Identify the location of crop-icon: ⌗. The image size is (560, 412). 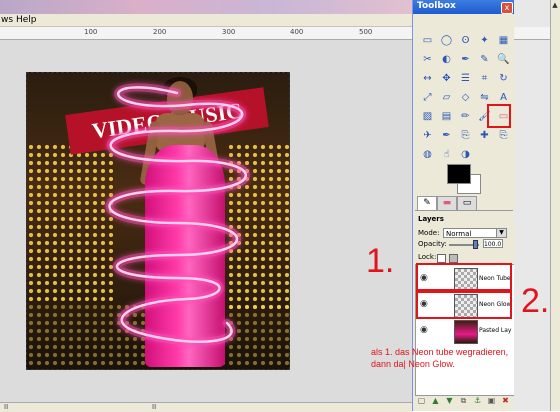
(484, 78).